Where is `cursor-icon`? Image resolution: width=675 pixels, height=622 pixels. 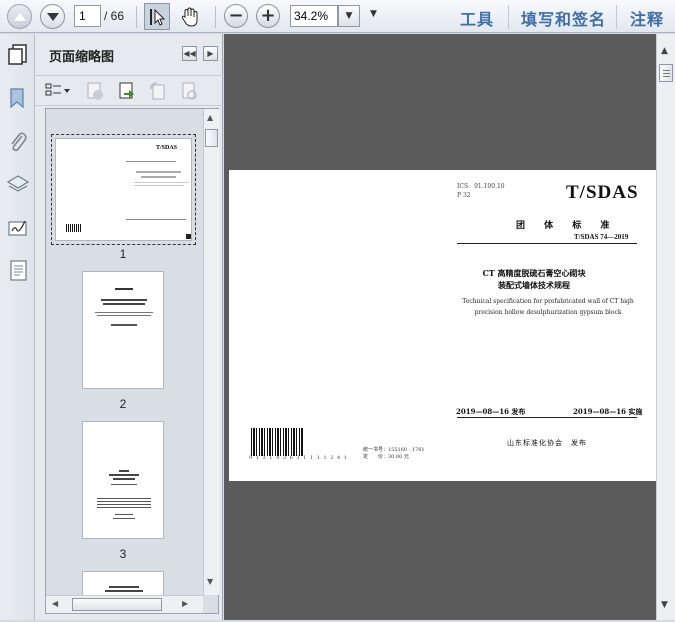 cursor-icon is located at coordinates (157, 17).